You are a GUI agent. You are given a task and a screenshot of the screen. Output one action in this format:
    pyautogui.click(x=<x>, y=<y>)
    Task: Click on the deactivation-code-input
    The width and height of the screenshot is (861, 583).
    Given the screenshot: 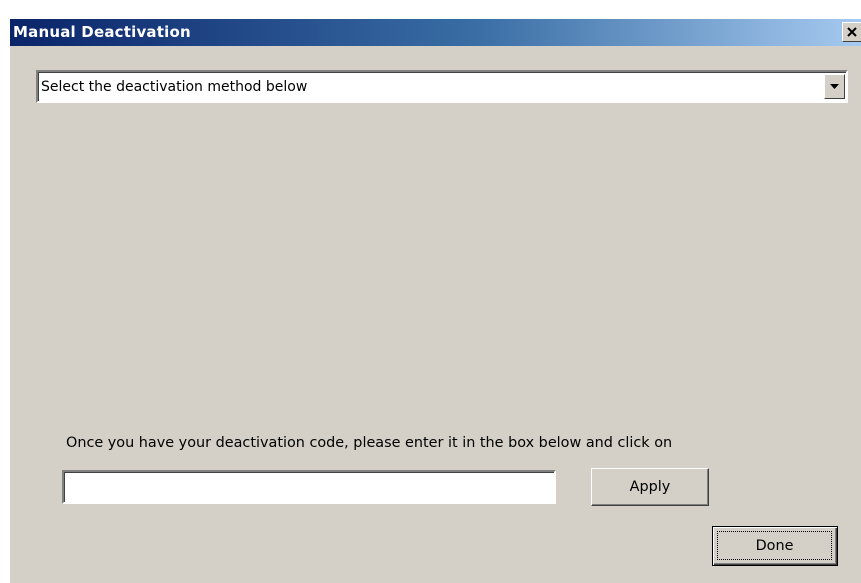 What is the action you would take?
    pyautogui.click(x=309, y=487)
    